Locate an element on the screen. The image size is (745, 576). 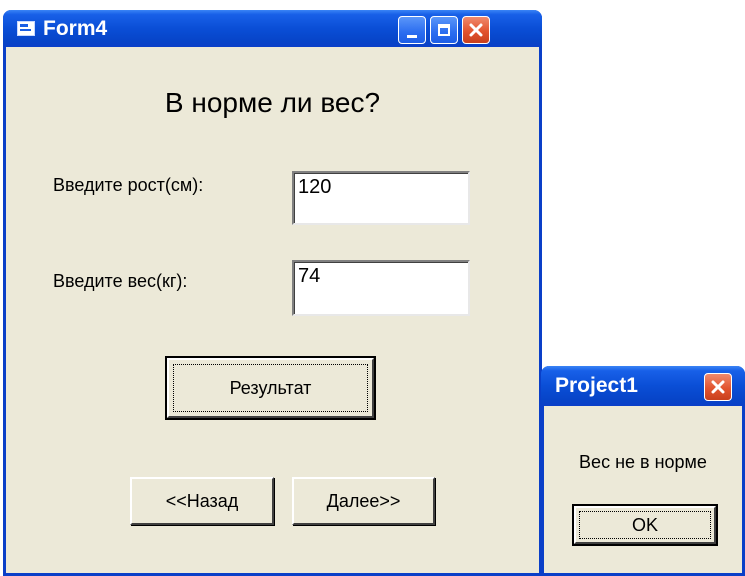
next-button-label: Далее>> is located at coordinates (363, 500).